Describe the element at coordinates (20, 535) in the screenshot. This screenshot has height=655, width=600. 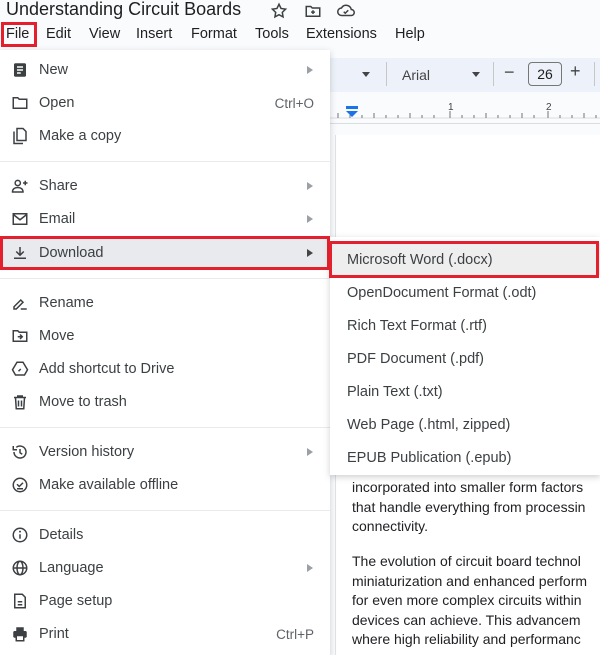
I see `info-icon` at that location.